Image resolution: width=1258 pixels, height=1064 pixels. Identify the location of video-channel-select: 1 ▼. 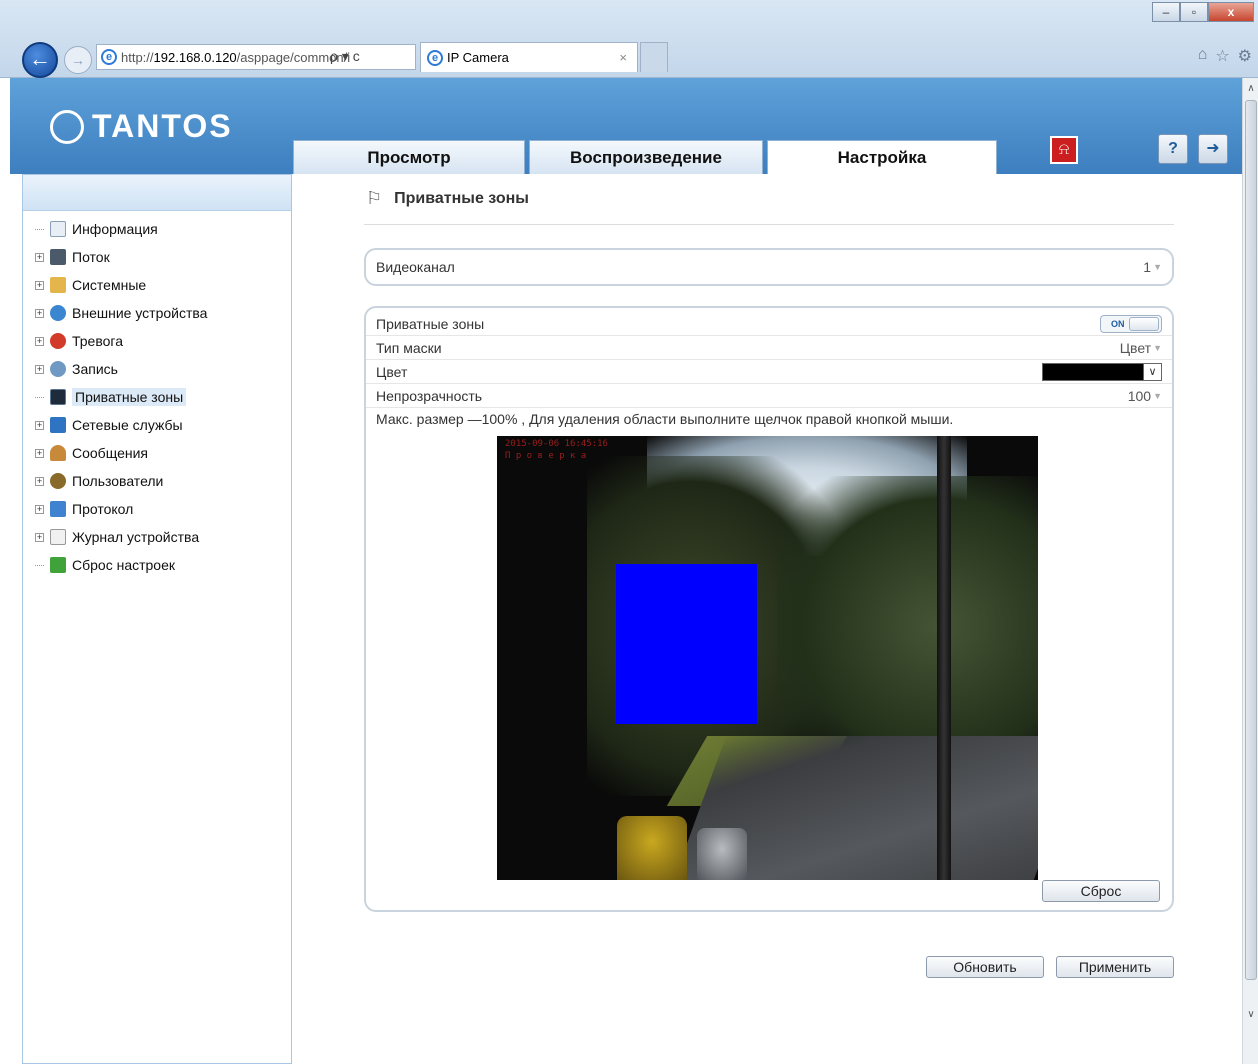
(1152, 267).